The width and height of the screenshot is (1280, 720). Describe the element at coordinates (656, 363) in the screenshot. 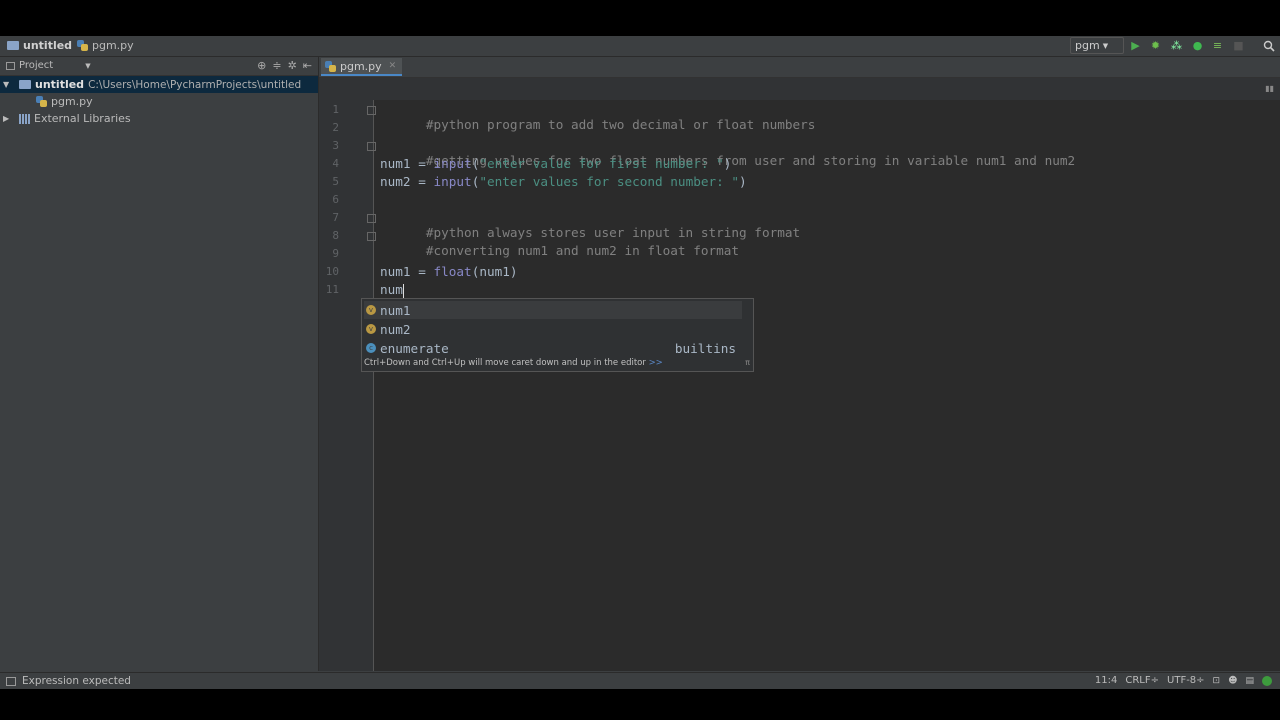

I see `completion-hint-link: >>` at that location.